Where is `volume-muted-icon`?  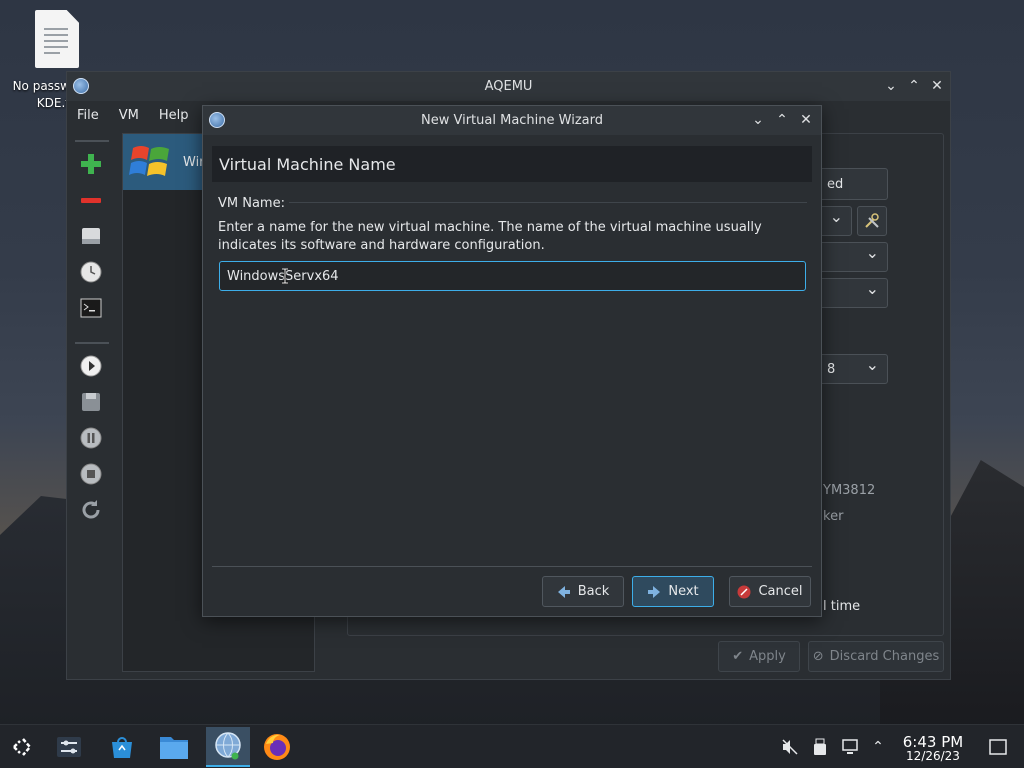 volume-muted-icon is located at coordinates (790, 747).